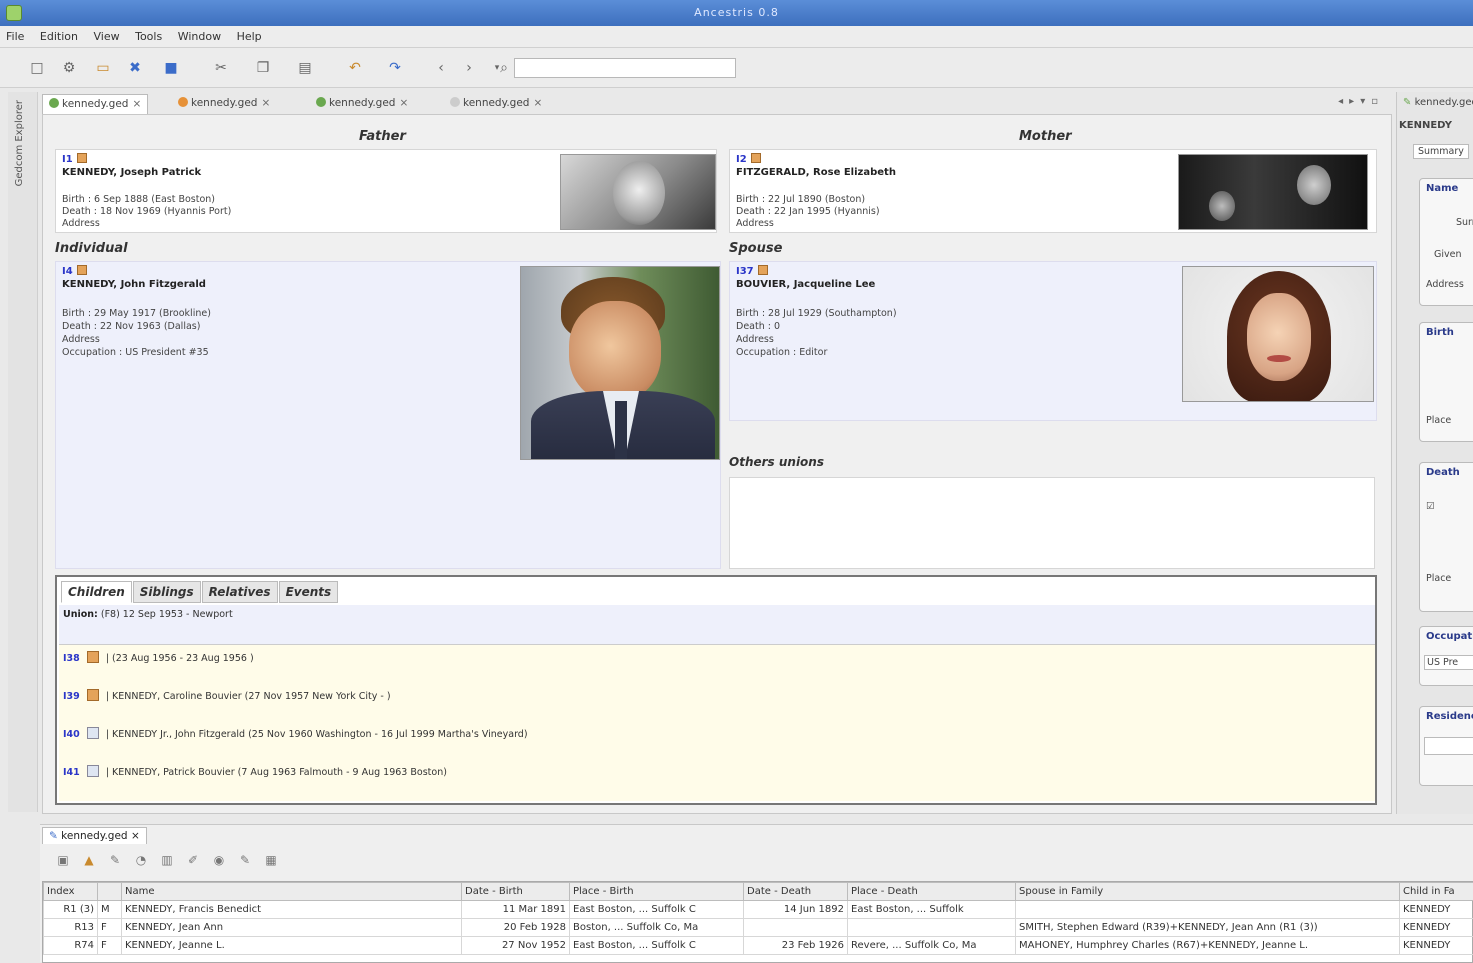 This screenshot has width=1473, height=963. Describe the element at coordinates (94, 835) in the screenshot. I see `bottom-tab: ✎ kennedy.ged ×` at that location.